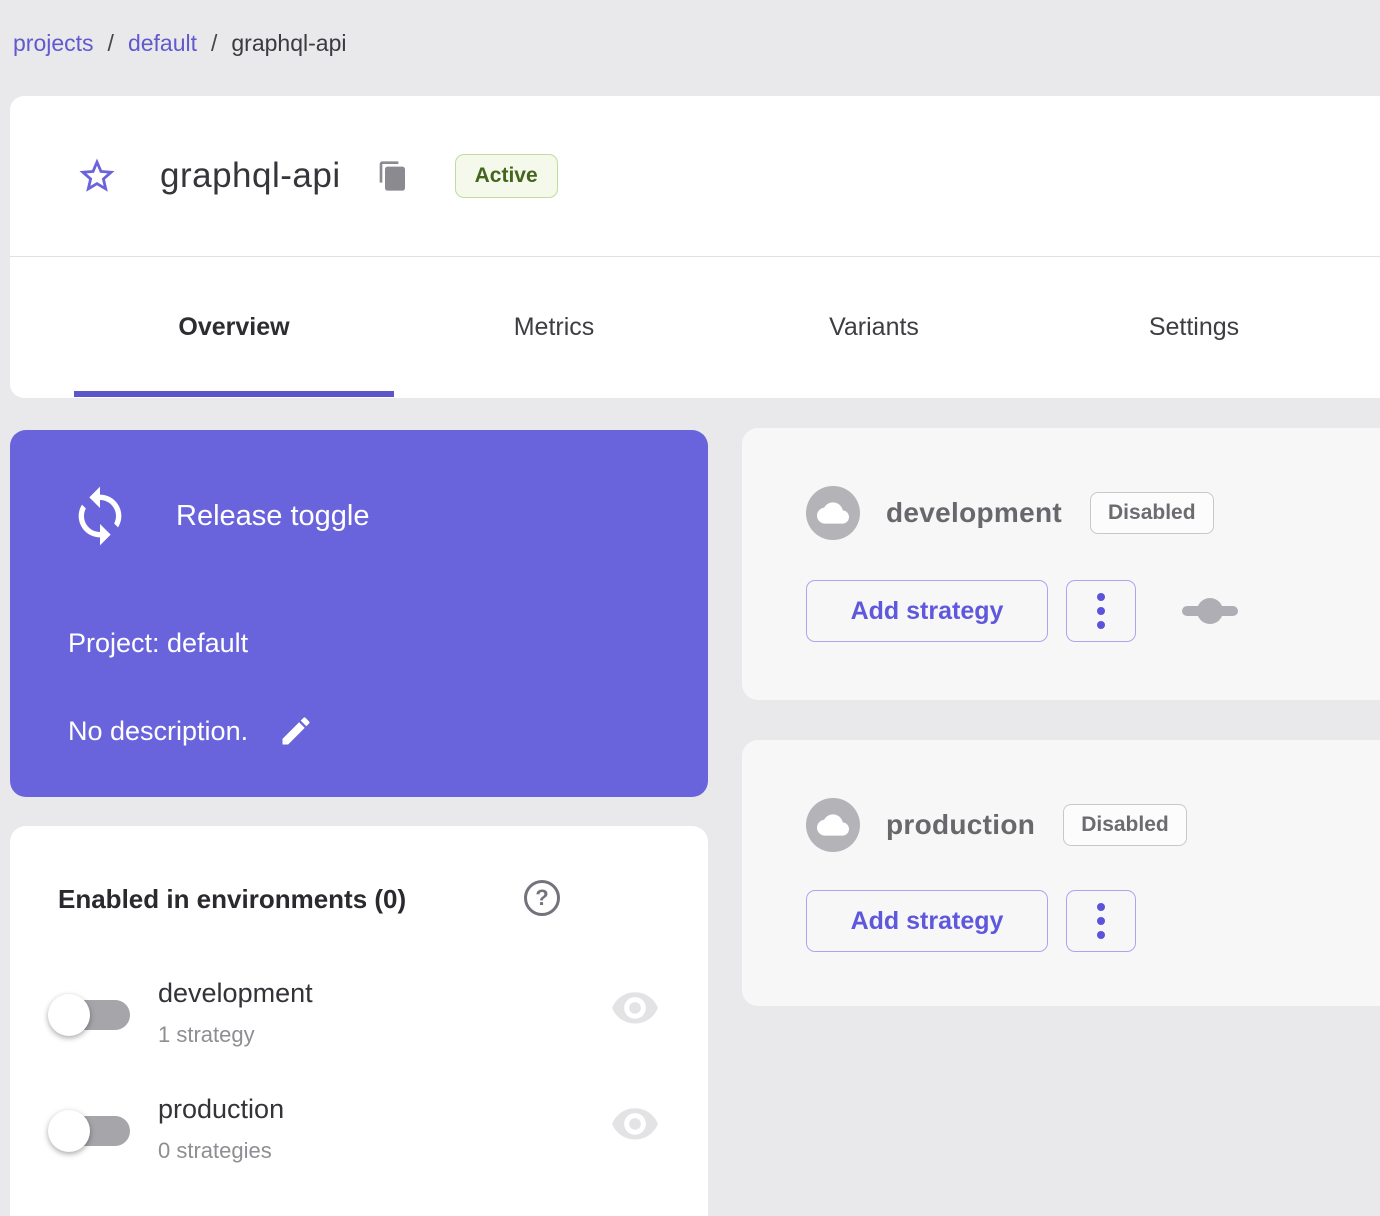 The image size is (1380, 1216). Describe the element at coordinates (96, 1130) in the screenshot. I see `production-toggle-switch` at that location.